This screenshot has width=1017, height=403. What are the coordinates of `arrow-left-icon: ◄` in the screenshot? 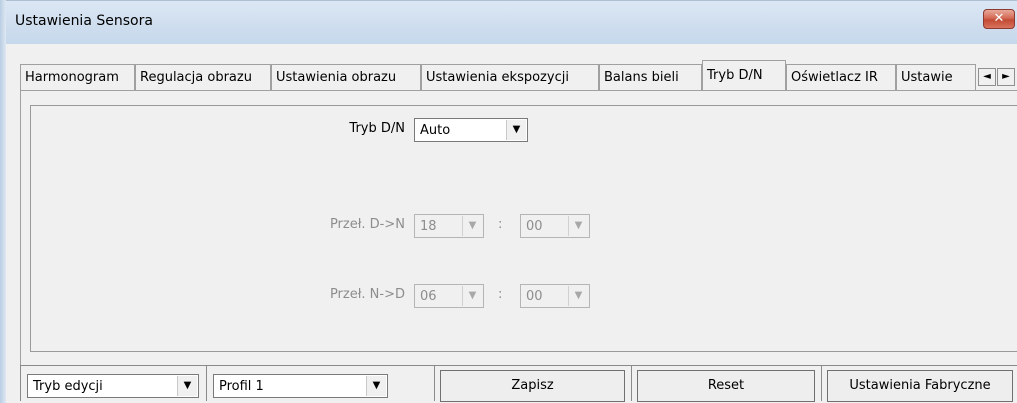 It's located at (987, 76).